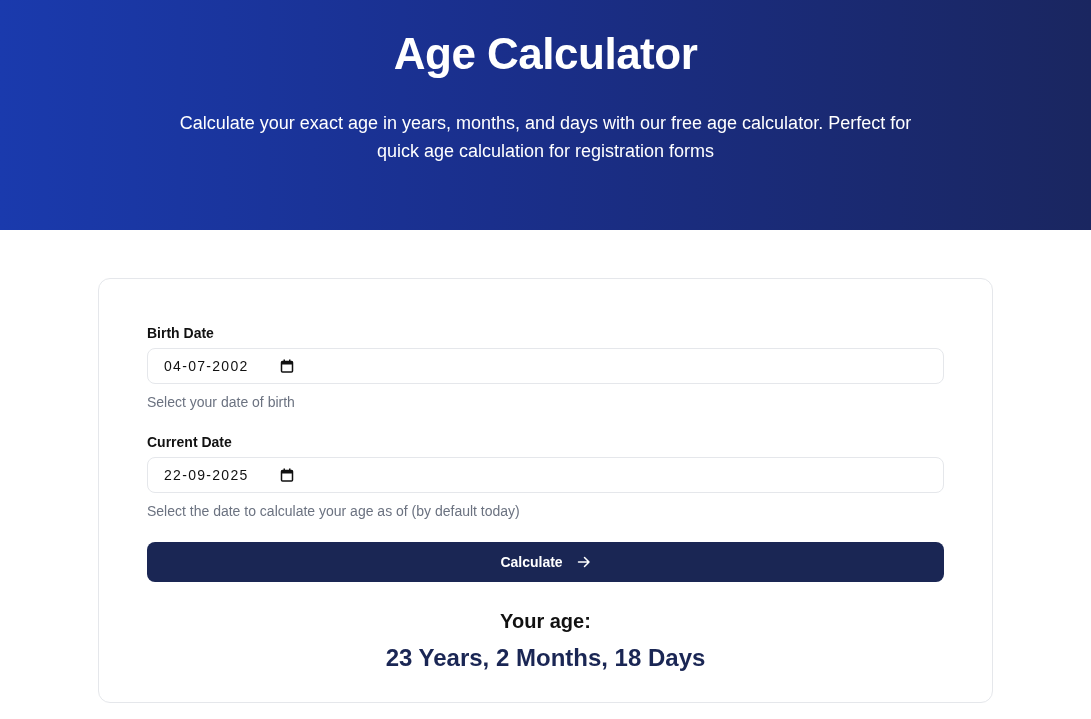 This screenshot has width=1091, height=719. I want to click on arrow-right-icon, so click(583, 562).